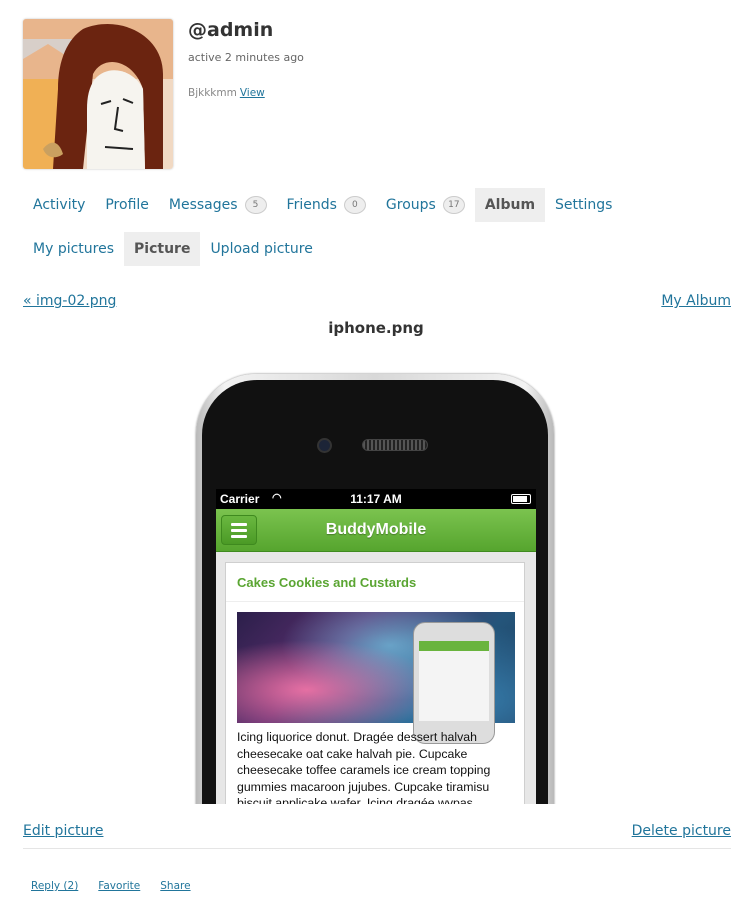  I want to click on nav-profile: Profile, so click(127, 205).